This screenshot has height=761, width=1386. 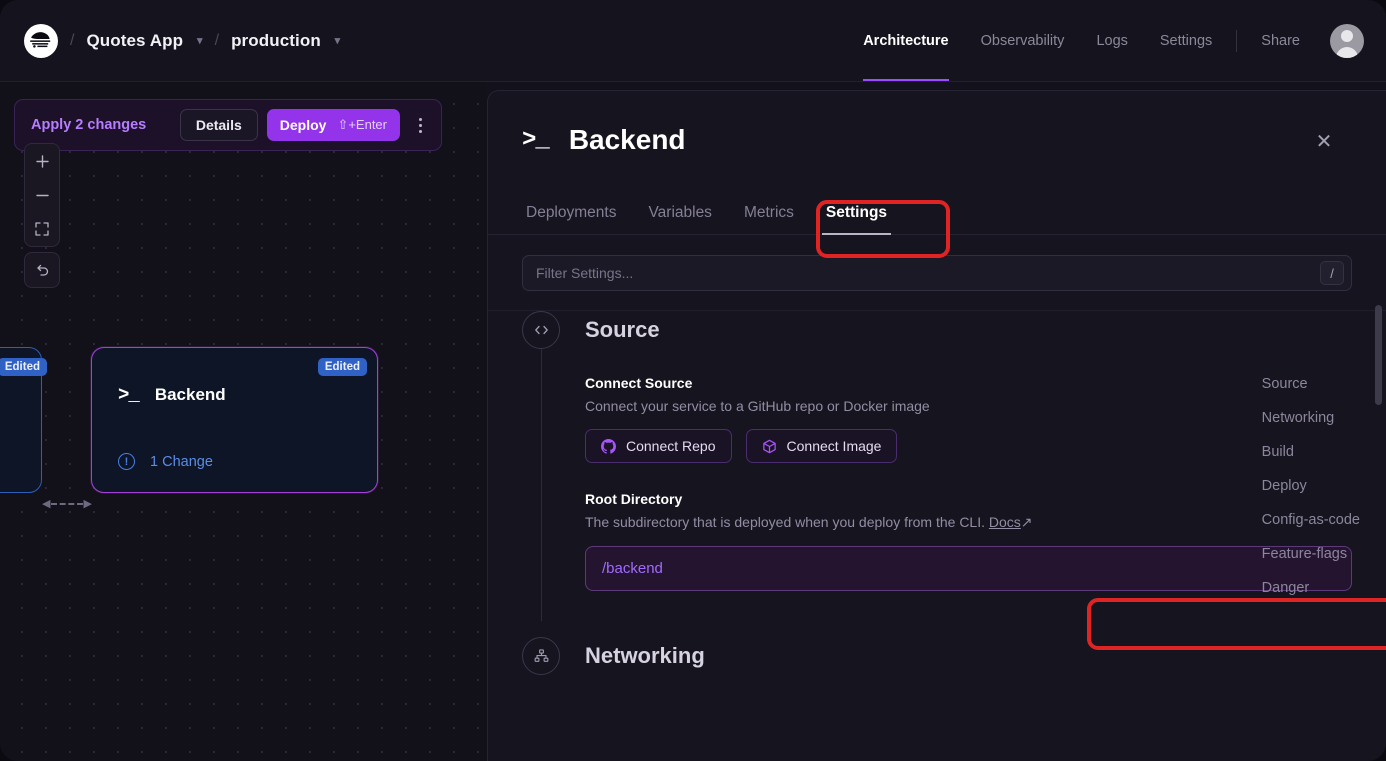 What do you see at coordinates (42, 161) in the screenshot?
I see `zoom-in-button` at bounding box center [42, 161].